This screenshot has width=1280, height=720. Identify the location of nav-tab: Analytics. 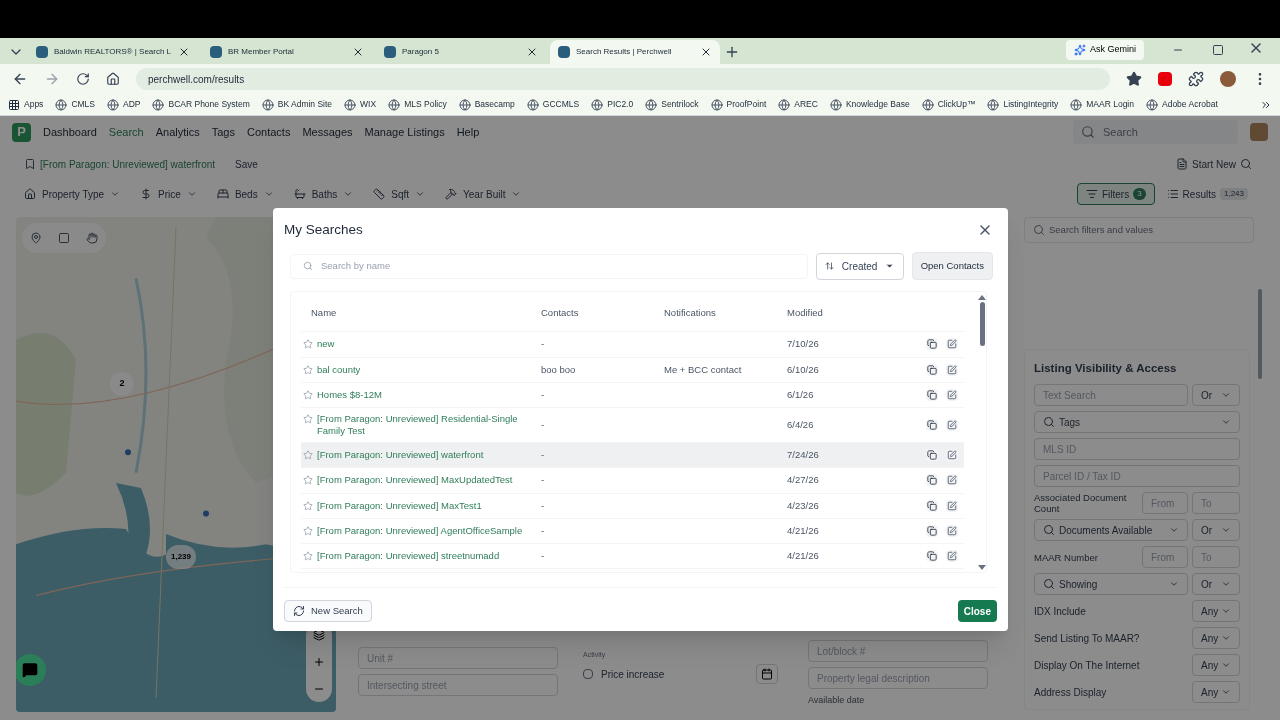
(177, 132).